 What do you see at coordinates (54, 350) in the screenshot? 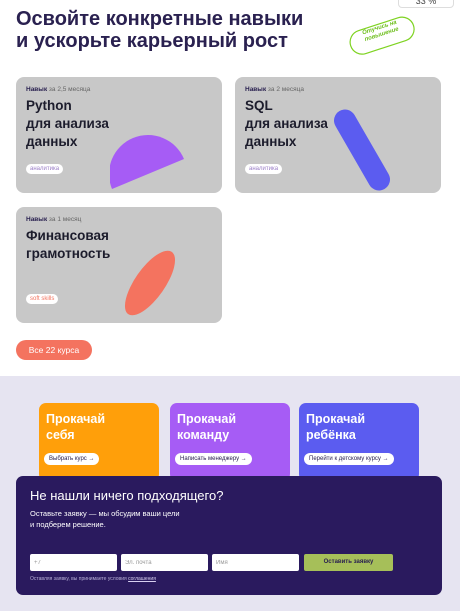
I see `all-courses-button: Все 22 курса` at bounding box center [54, 350].